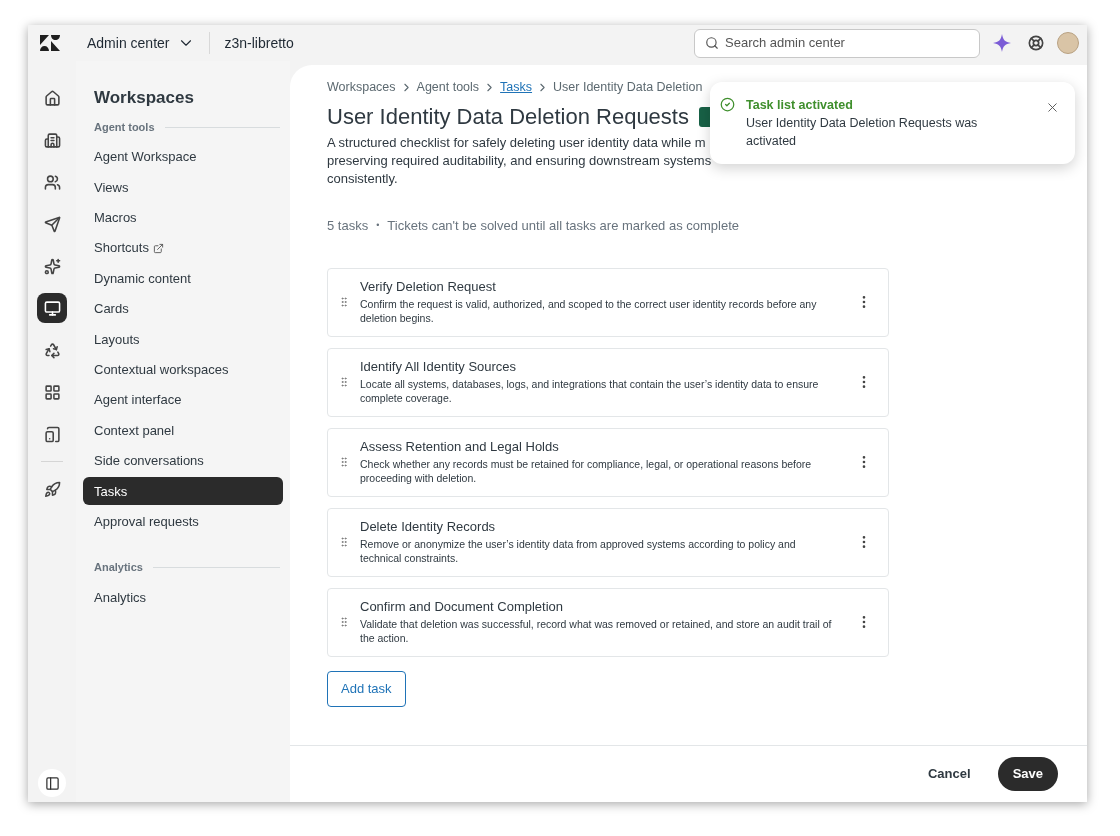  I want to click on description-line: preserving required auditability, and ensuring downstream systems, so click(519, 161).